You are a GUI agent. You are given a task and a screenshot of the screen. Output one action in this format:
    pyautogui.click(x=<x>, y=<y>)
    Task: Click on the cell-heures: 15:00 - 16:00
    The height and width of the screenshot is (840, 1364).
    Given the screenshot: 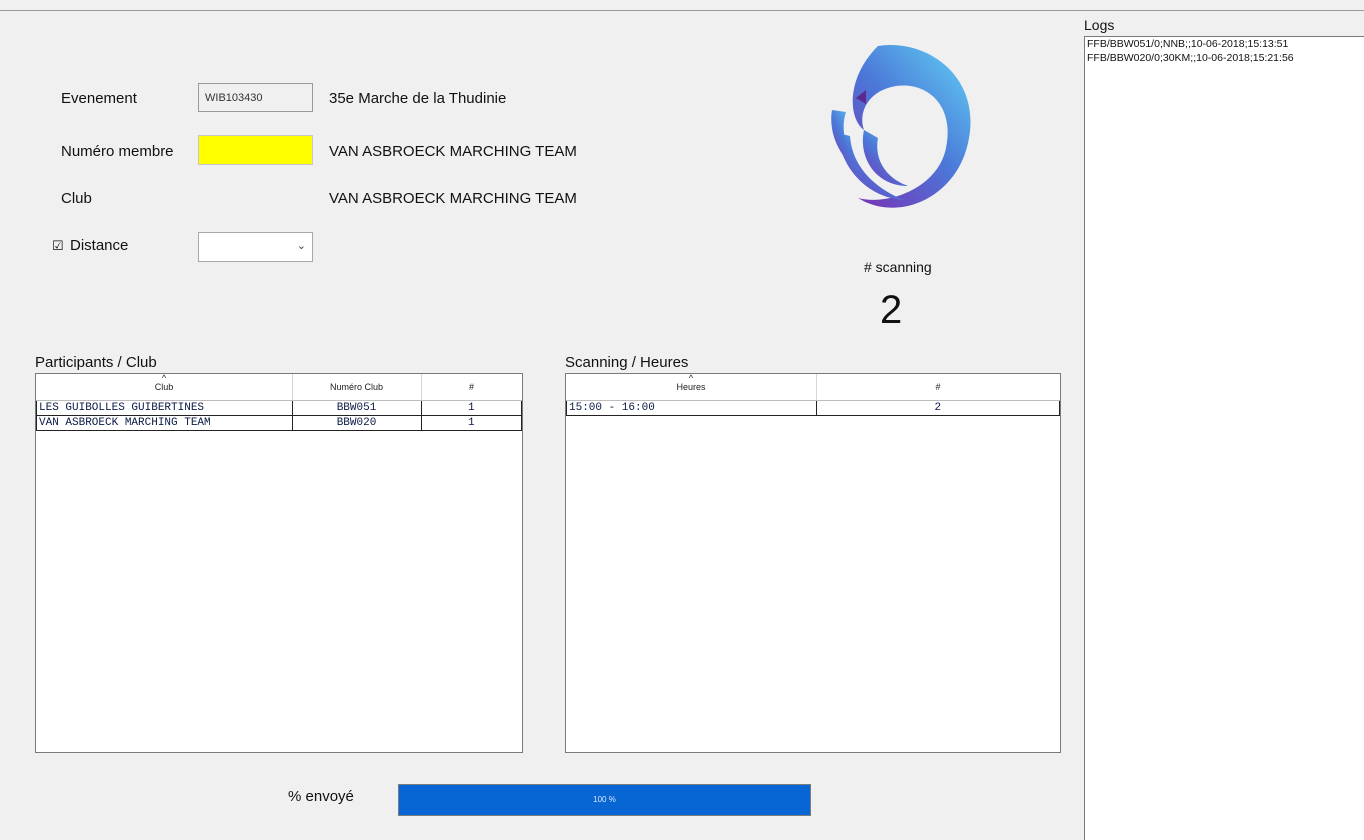 What is the action you would take?
    pyautogui.click(x=691, y=408)
    